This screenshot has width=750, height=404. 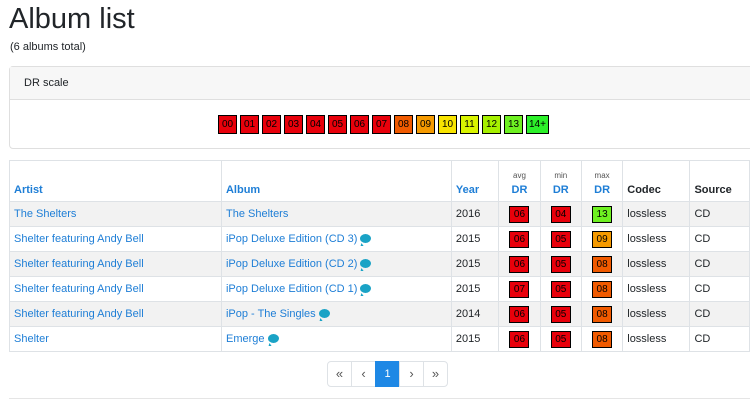 I want to click on dr-scale-badge: 07, so click(x=381, y=124).